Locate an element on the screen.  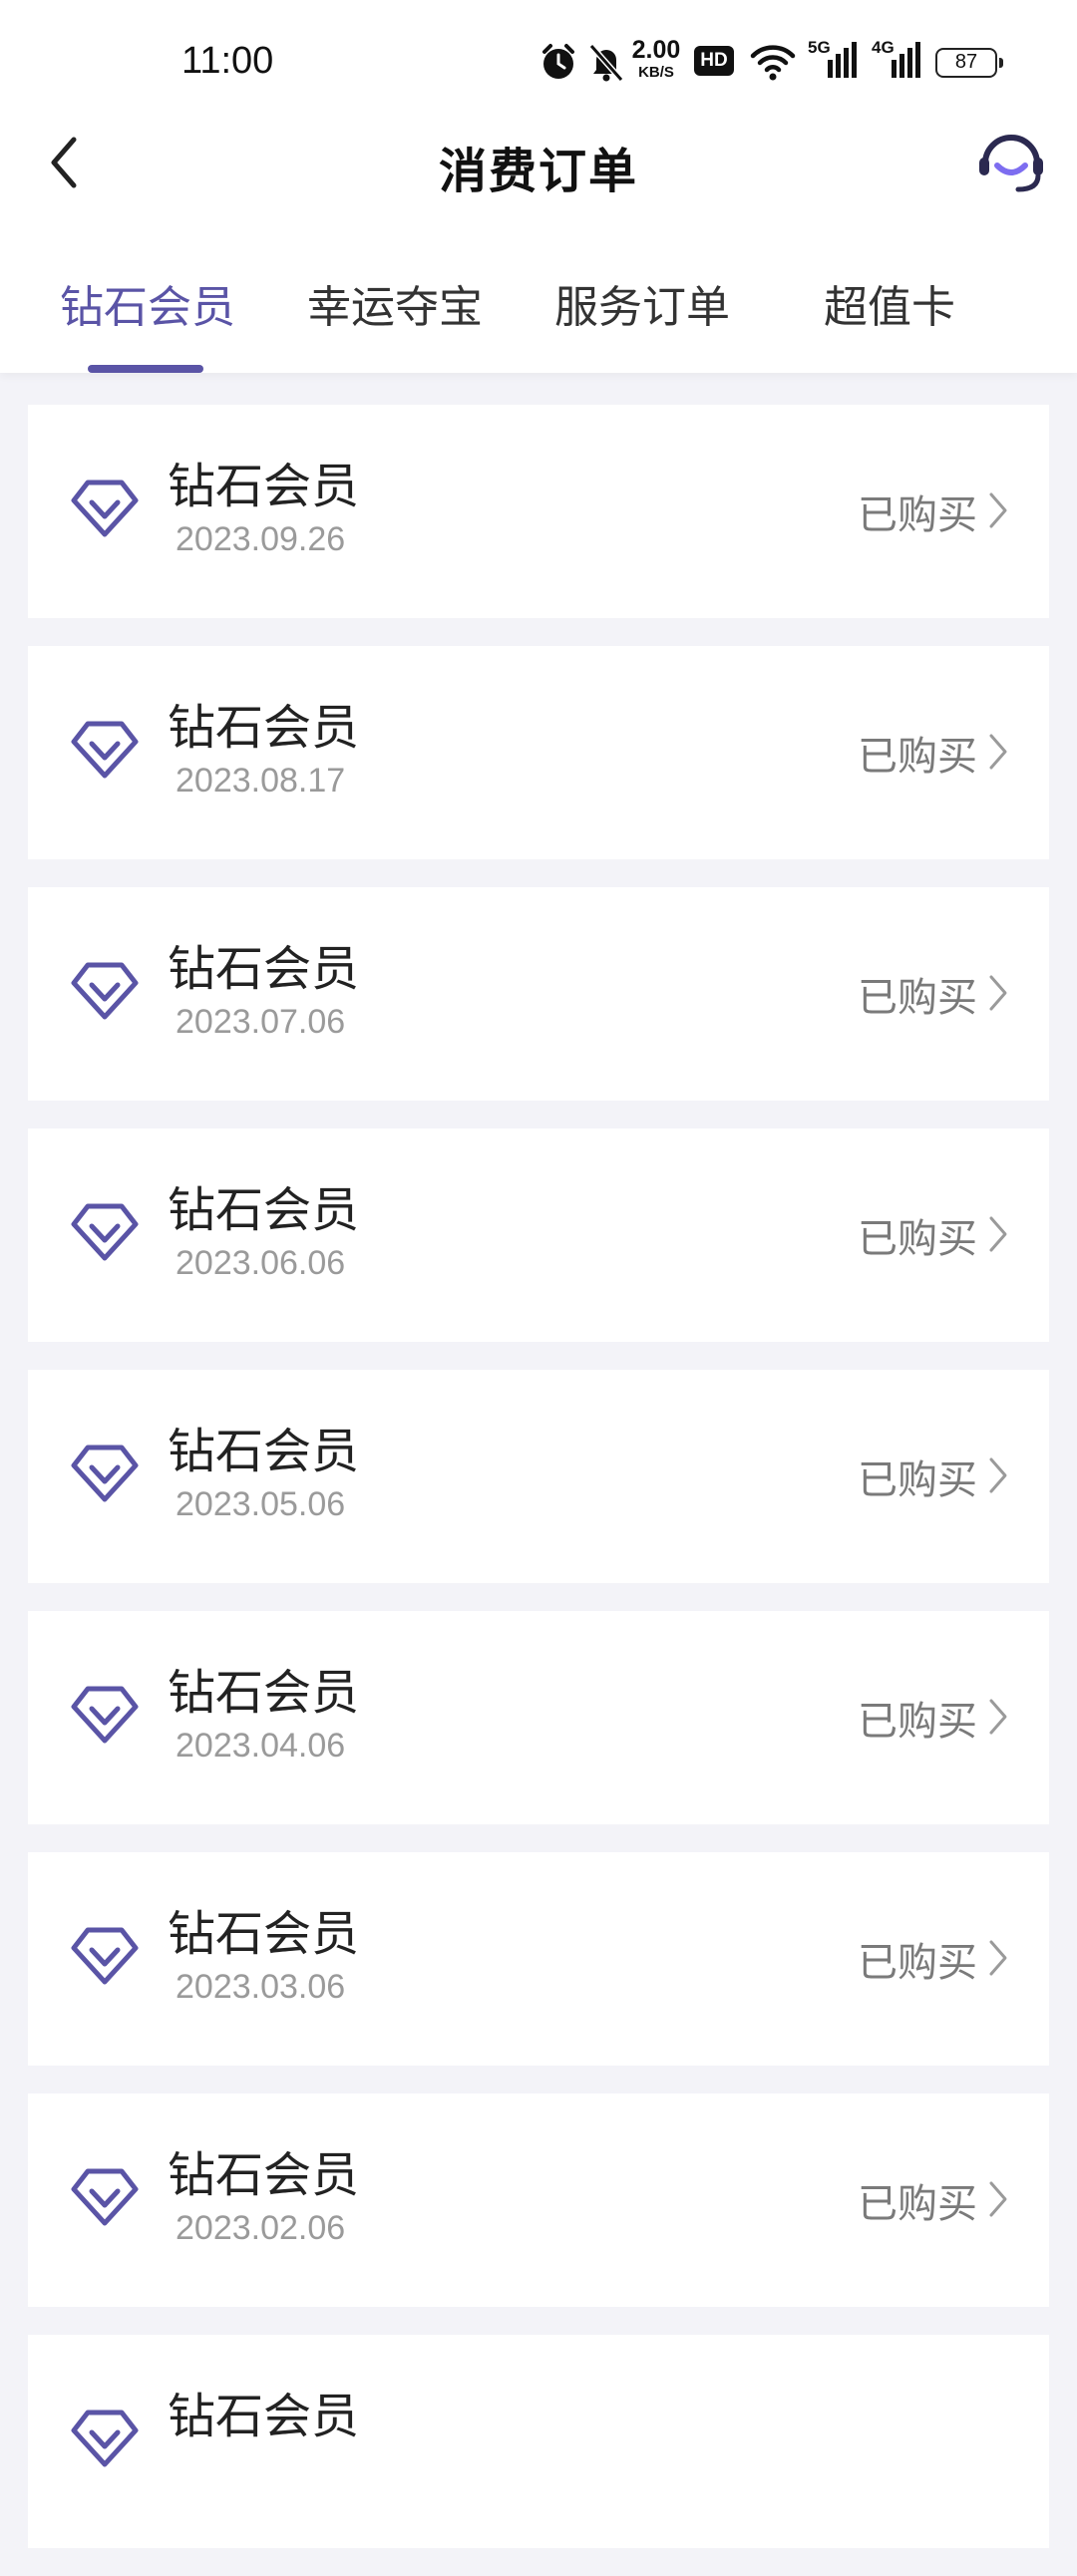
order-tabs: 钻石会员 幸运夺宝 服务订单 超值卡 is located at coordinates (538, 317).